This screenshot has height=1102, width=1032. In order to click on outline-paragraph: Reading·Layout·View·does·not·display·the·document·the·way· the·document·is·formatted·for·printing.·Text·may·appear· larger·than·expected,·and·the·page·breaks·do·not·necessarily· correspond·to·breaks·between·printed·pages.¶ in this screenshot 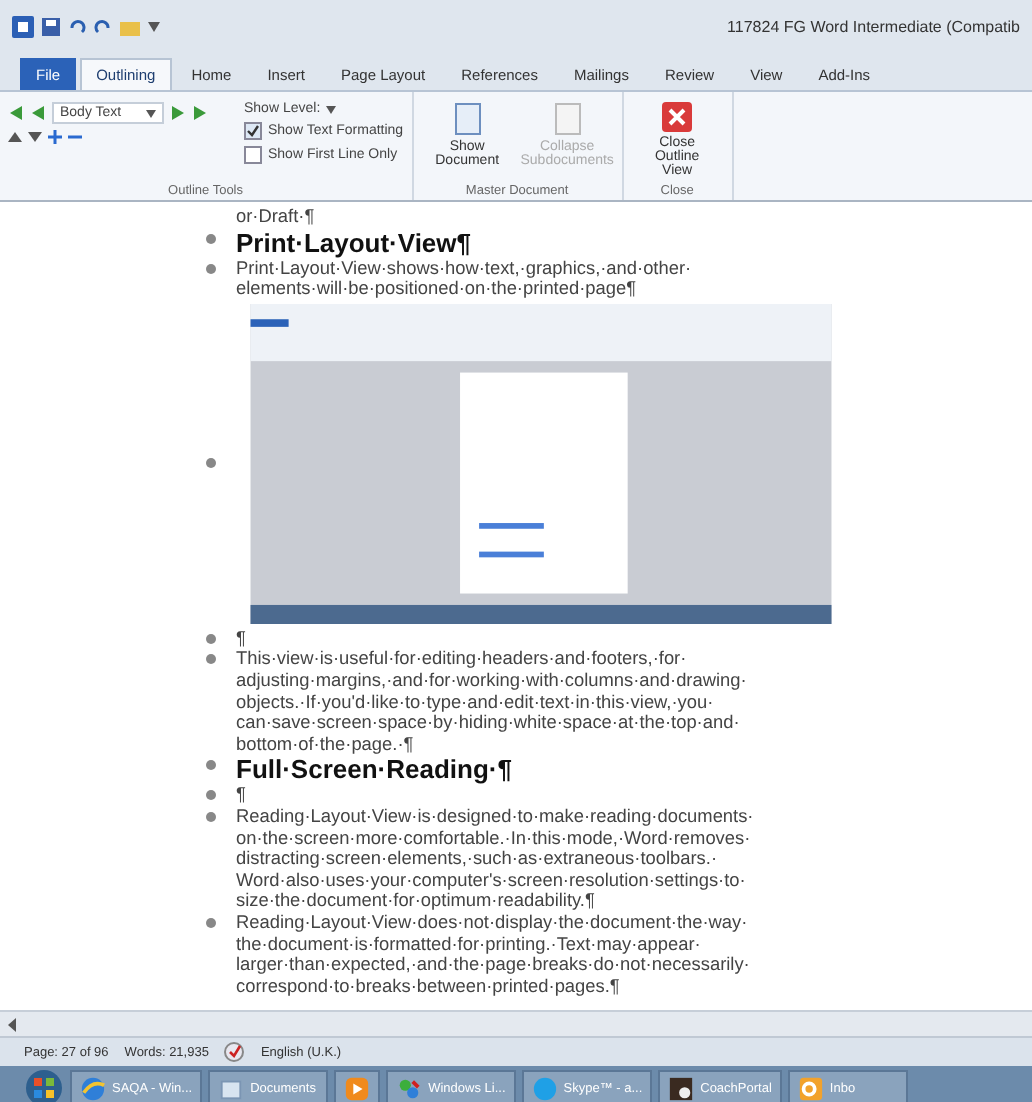, I will do `click(493, 954)`.